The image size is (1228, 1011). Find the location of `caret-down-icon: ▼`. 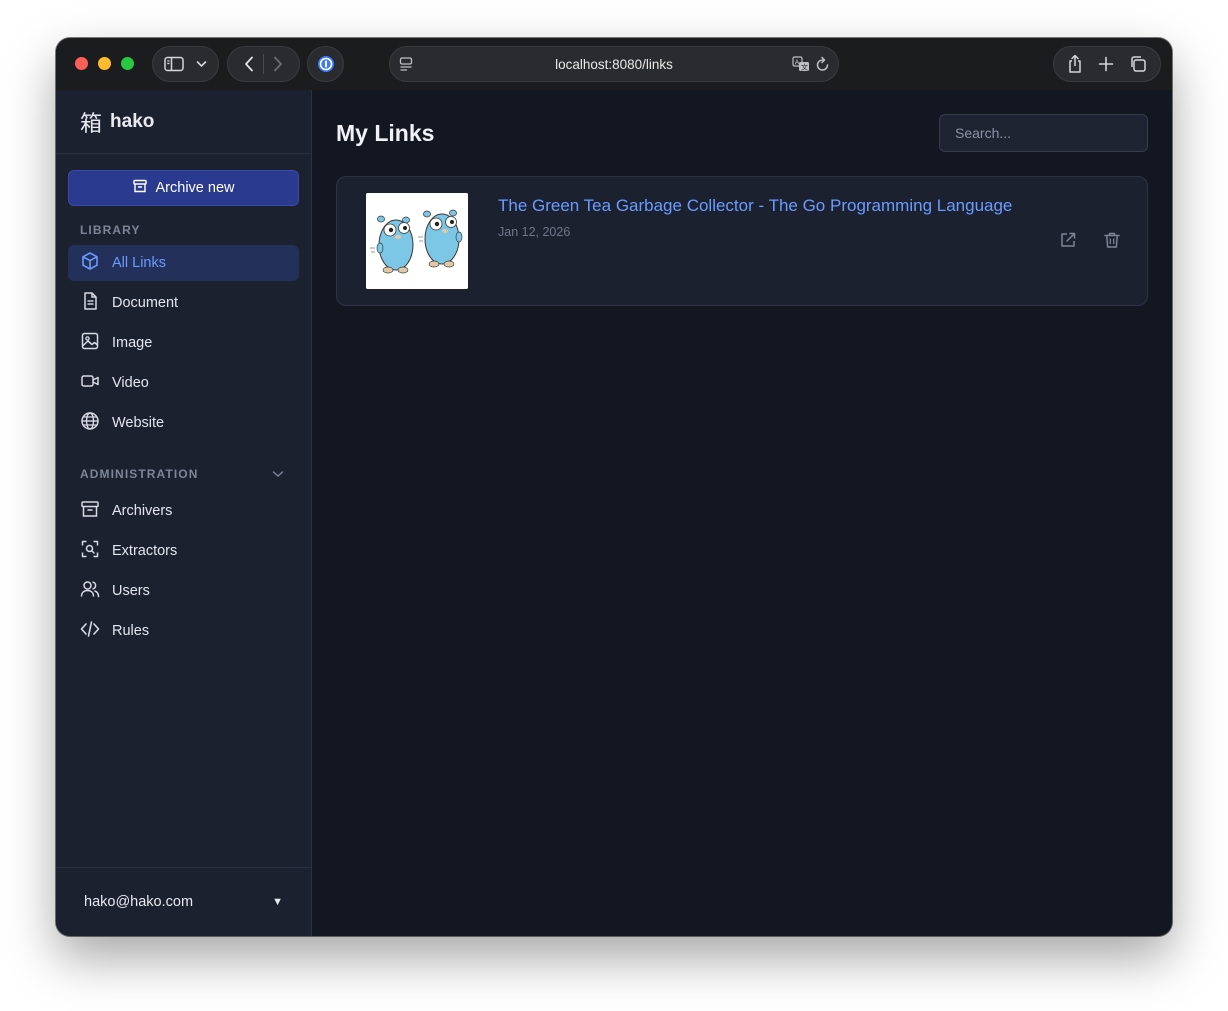

caret-down-icon: ▼ is located at coordinates (277, 902).